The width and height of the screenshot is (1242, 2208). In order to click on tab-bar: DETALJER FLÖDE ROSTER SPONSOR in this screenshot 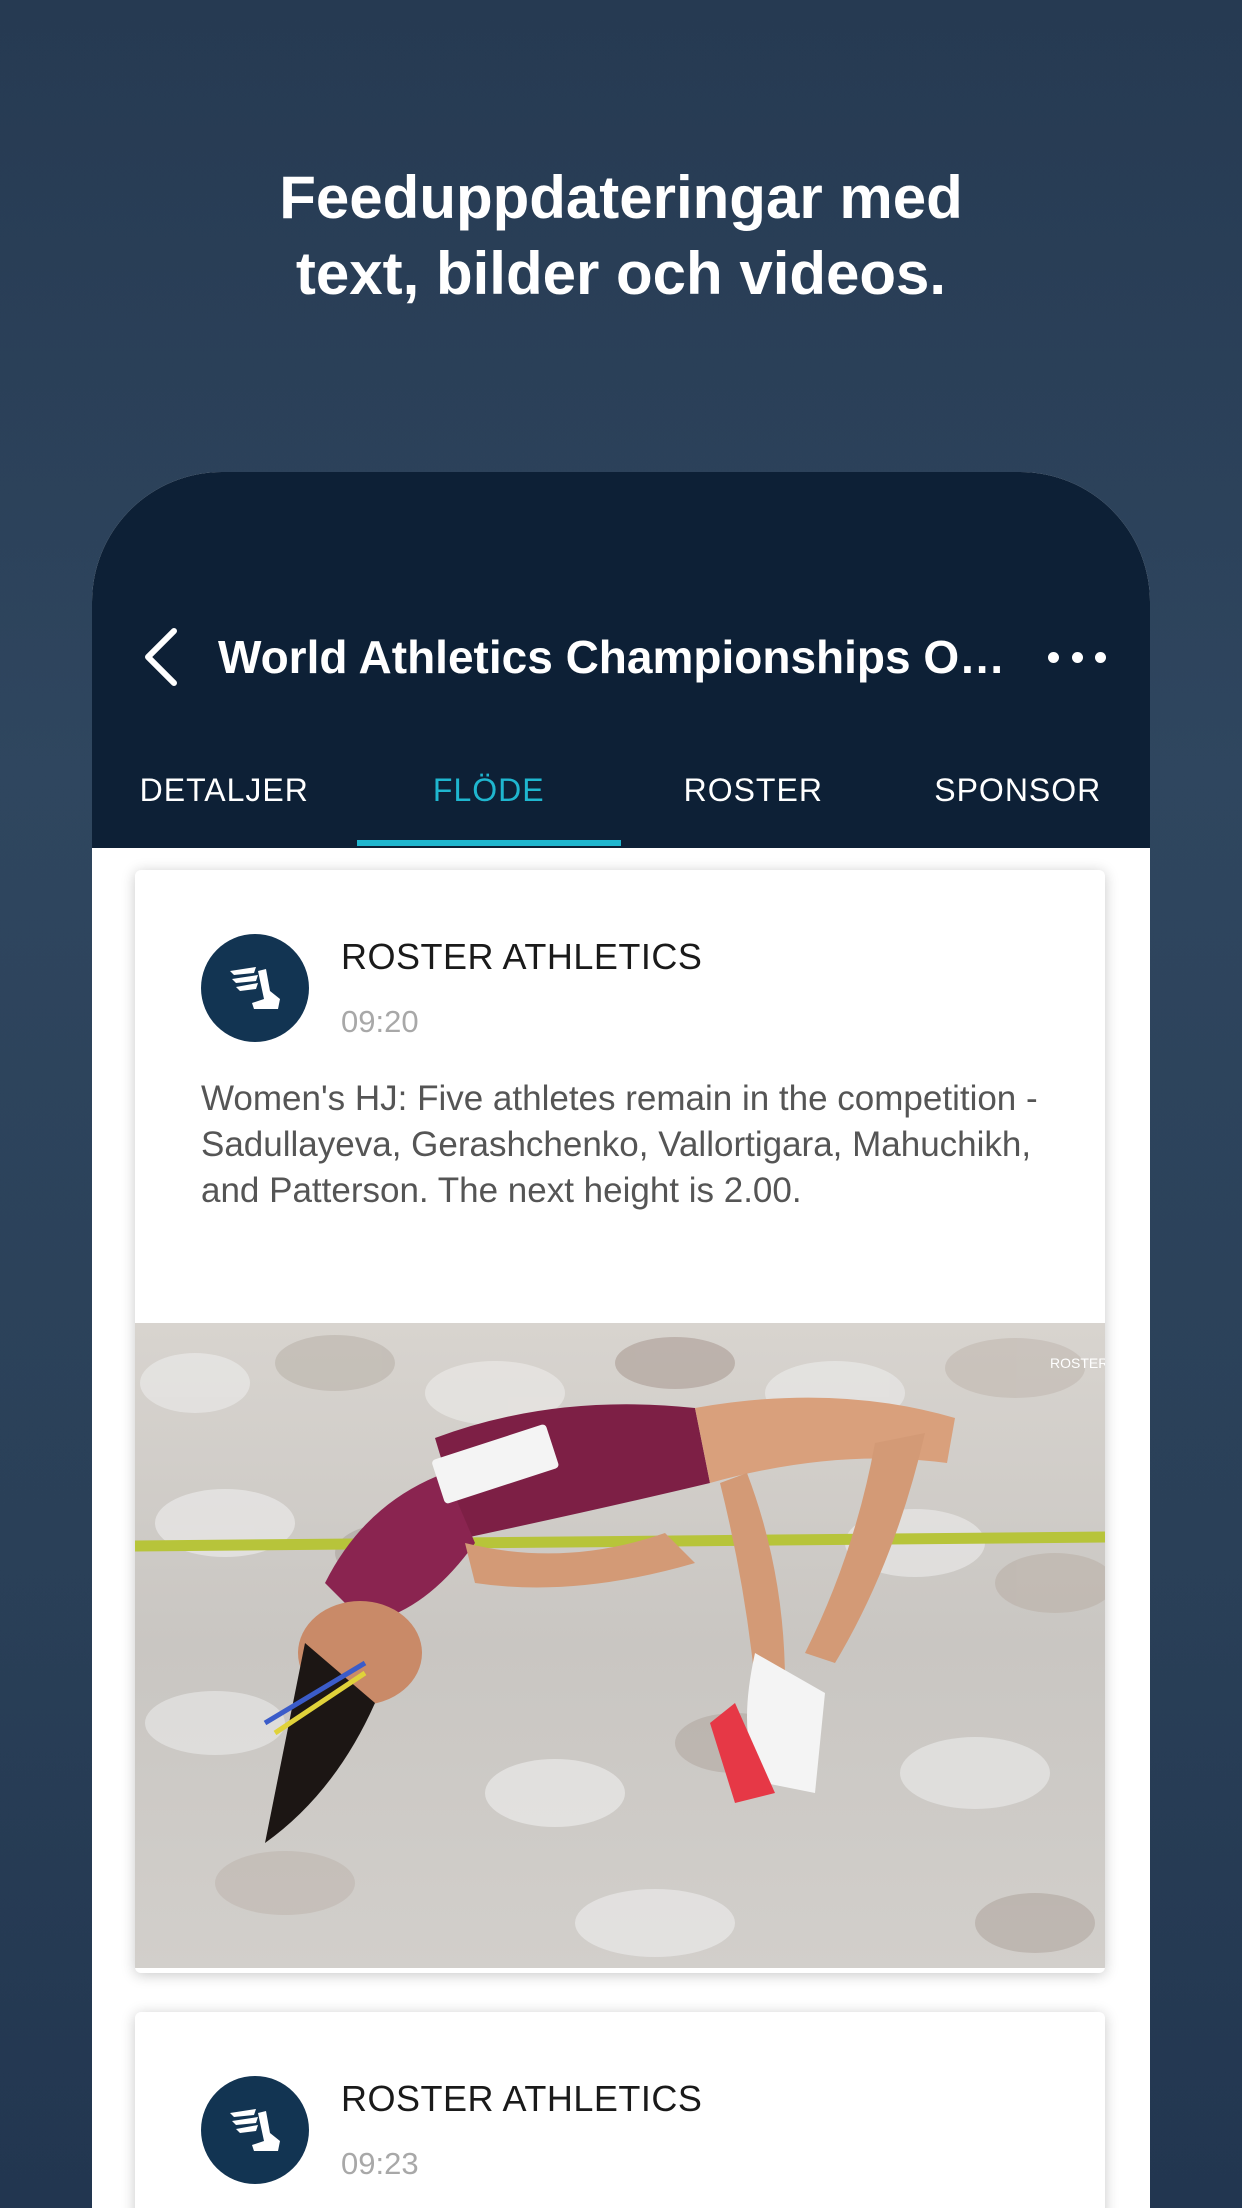, I will do `click(621, 790)`.